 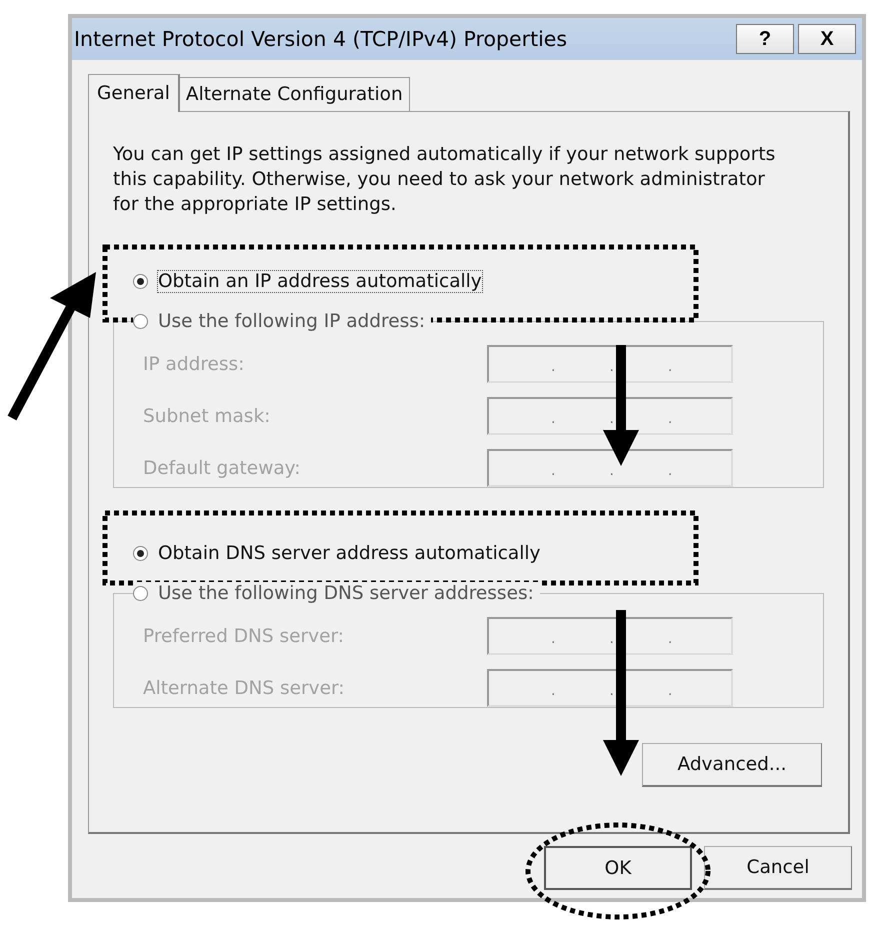 I want to click on radio-label: Obtain DNS server address automatically, so click(x=349, y=553).